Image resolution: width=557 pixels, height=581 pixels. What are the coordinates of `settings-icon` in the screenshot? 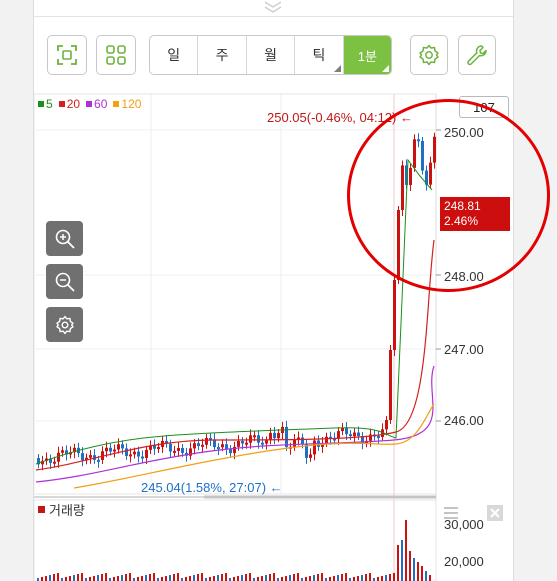 It's located at (64, 324).